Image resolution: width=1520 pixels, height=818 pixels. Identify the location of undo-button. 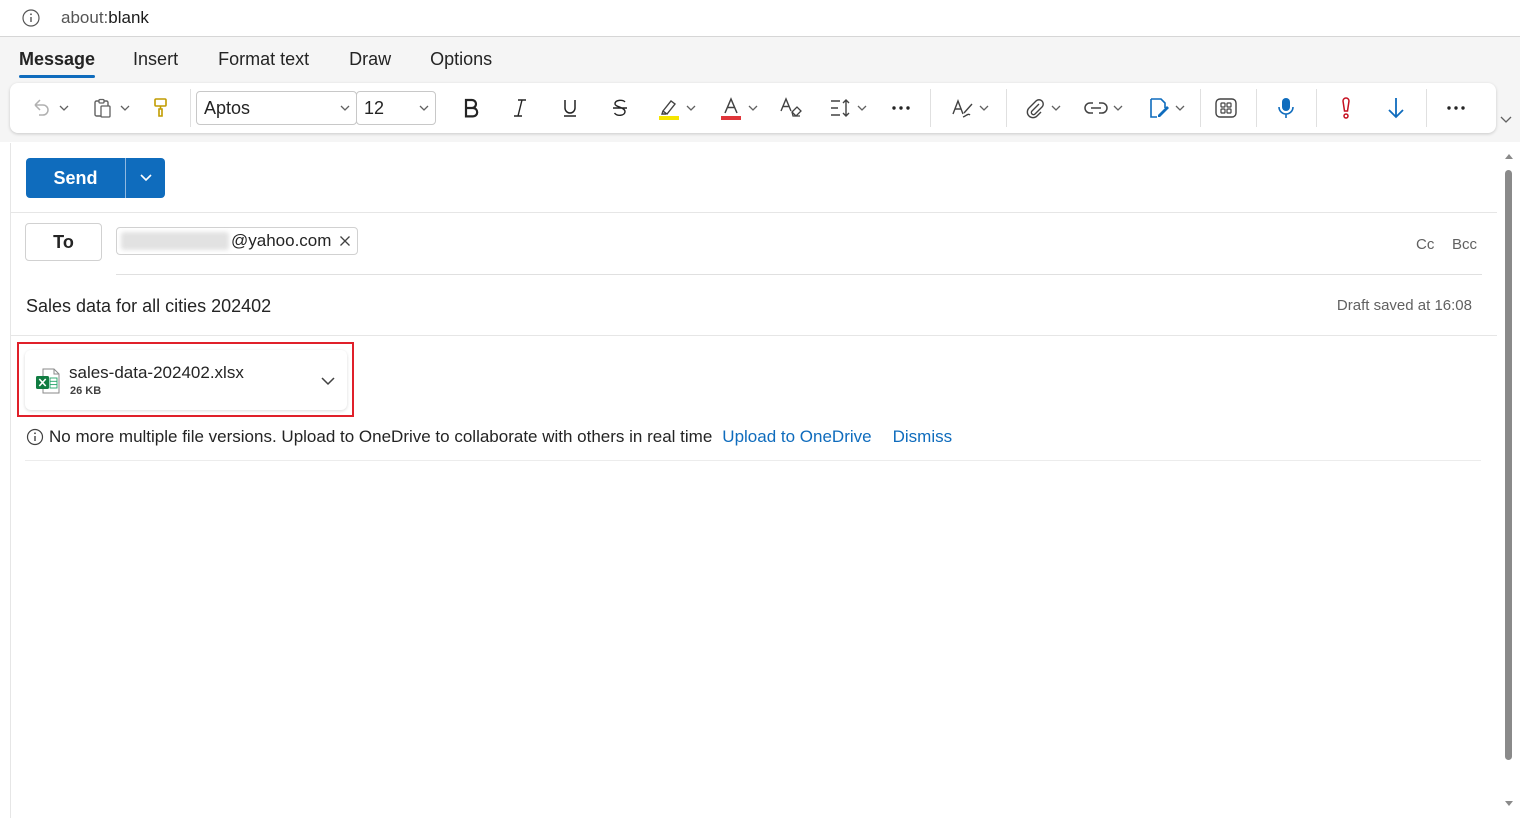
(50, 108).